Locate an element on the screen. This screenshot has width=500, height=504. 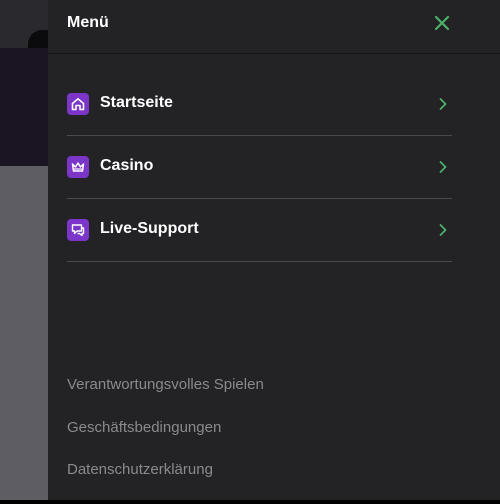
menu-item-label: Startseite is located at coordinates (136, 102).